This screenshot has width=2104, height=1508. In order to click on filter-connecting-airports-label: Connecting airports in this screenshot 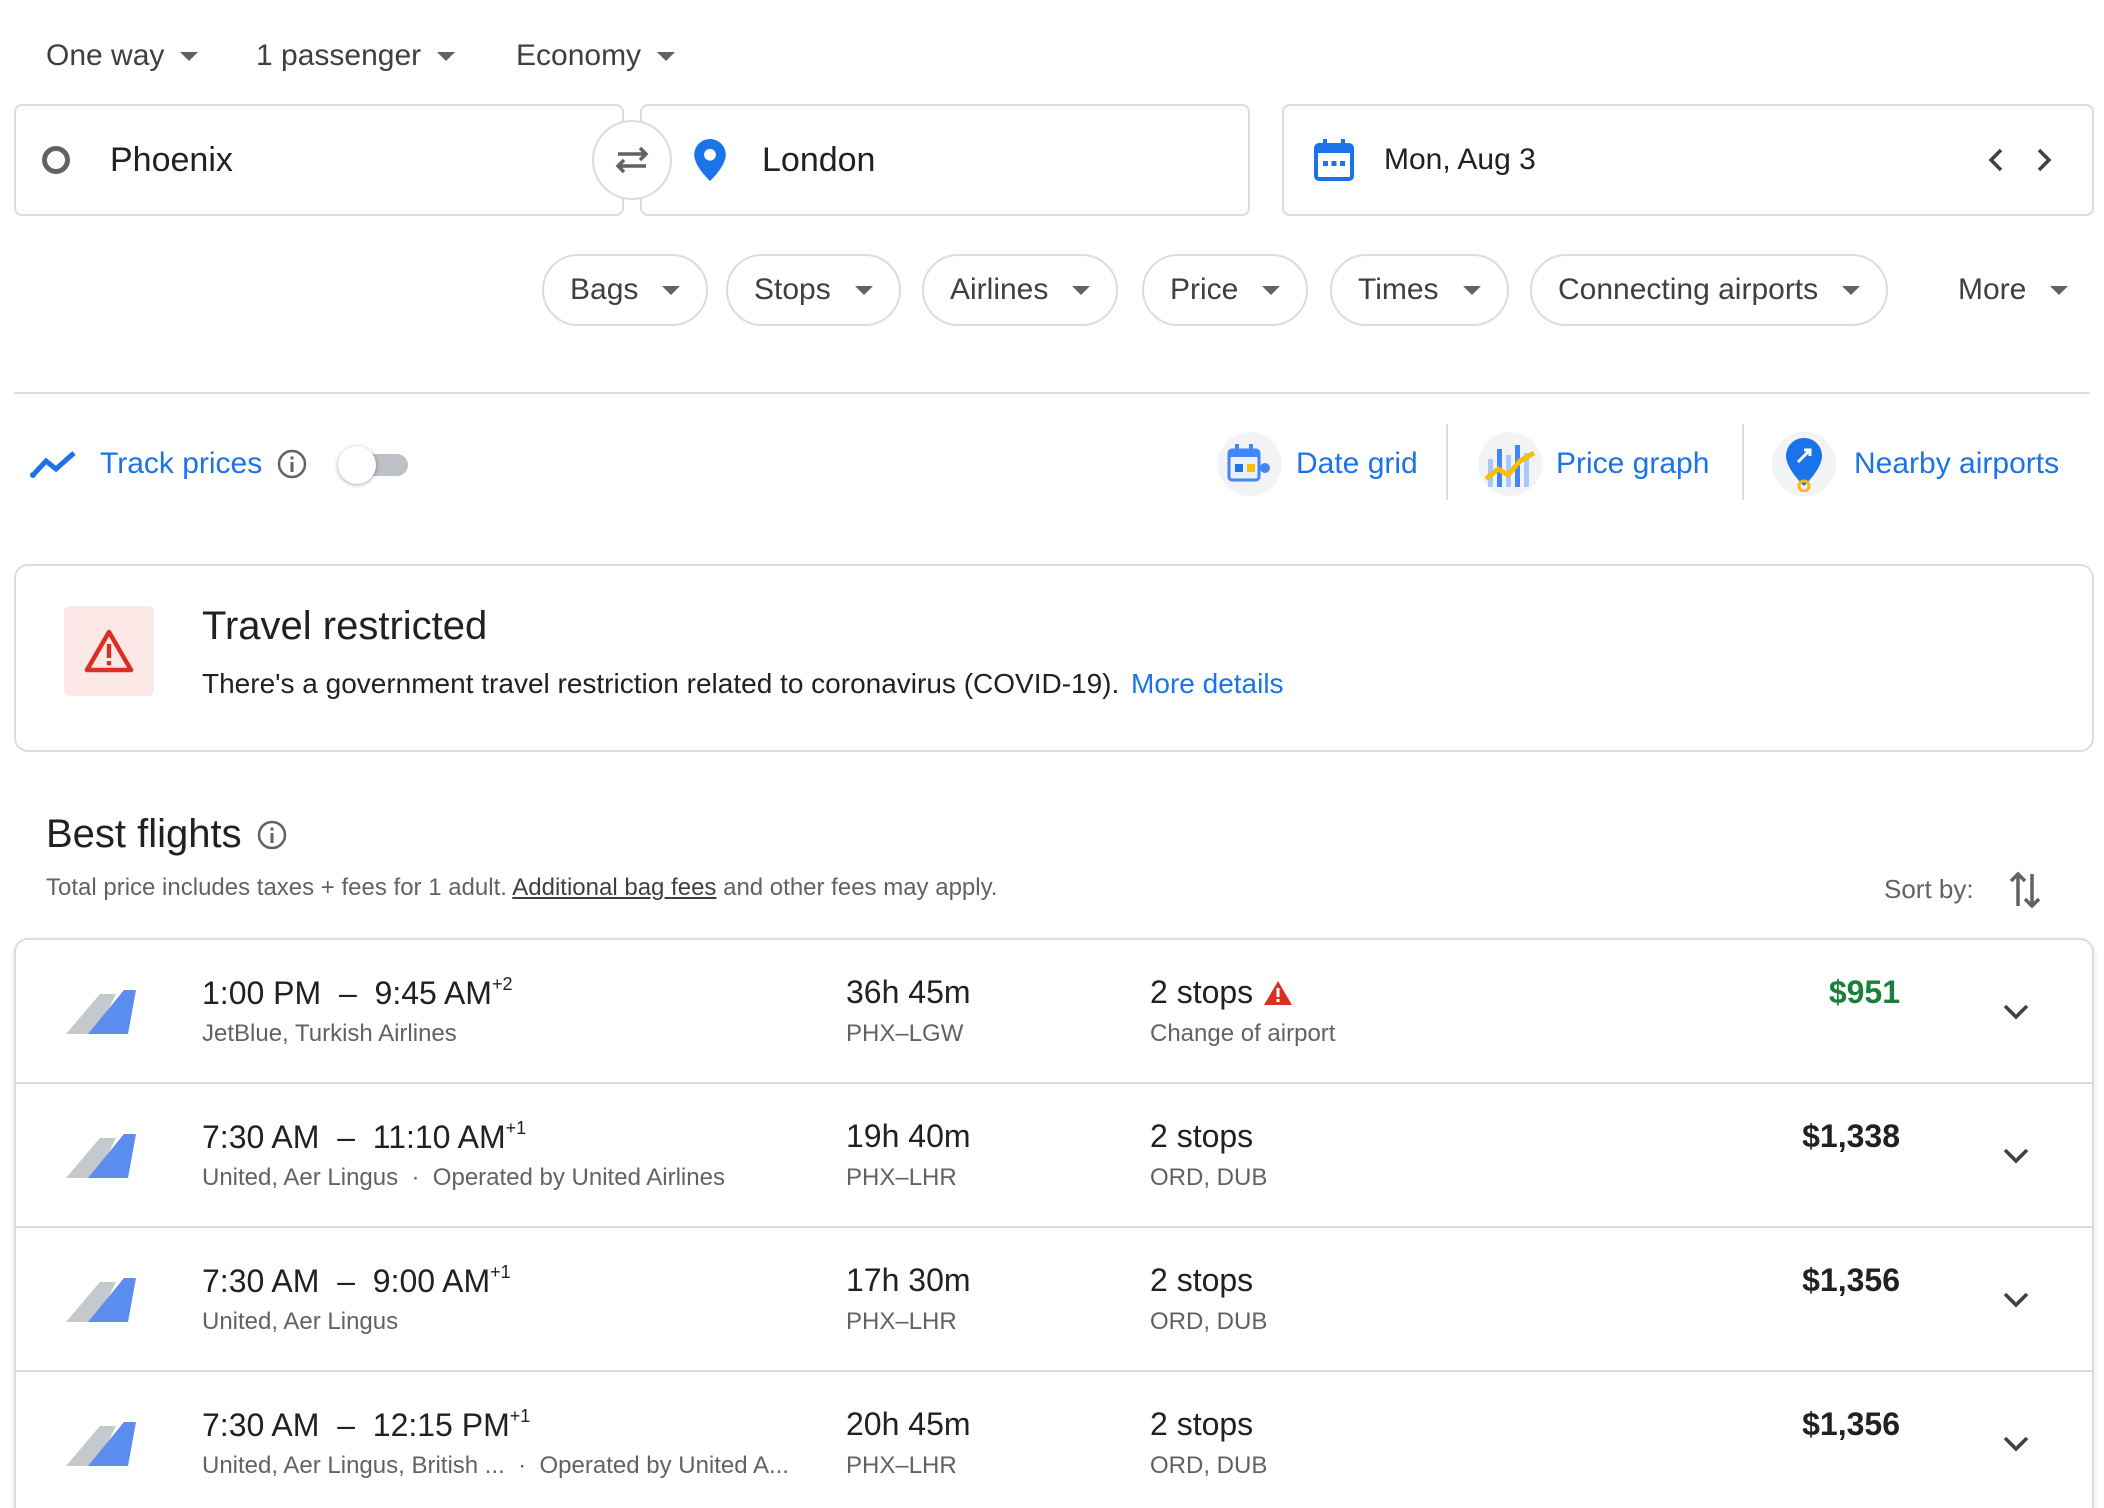, I will do `click(1688, 289)`.